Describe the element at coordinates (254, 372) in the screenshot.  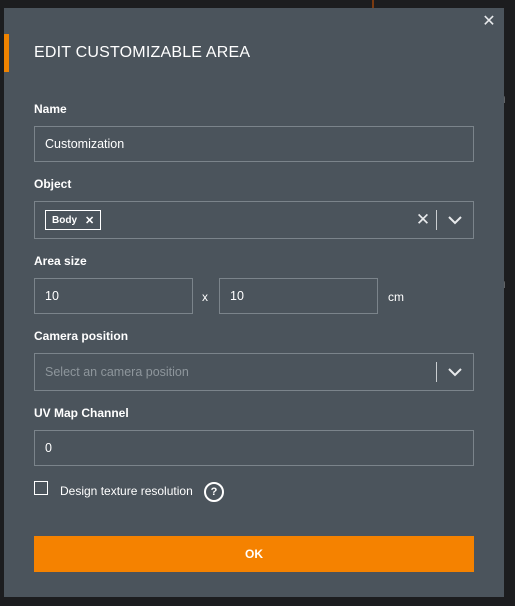
I see `camera-position-select: Select an camera position` at that location.